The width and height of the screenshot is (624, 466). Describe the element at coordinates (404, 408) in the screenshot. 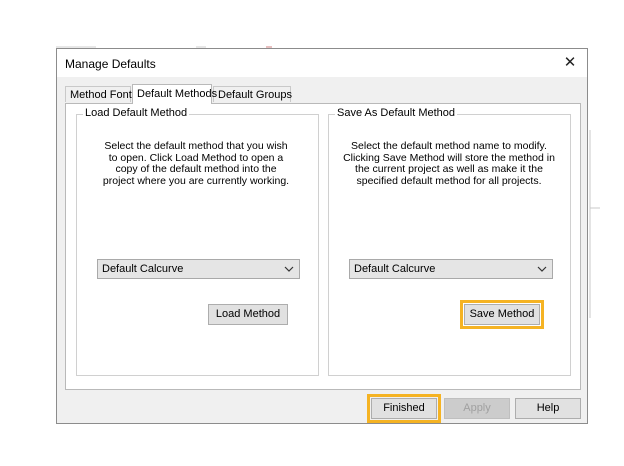

I see `finished-button: Finished` at that location.